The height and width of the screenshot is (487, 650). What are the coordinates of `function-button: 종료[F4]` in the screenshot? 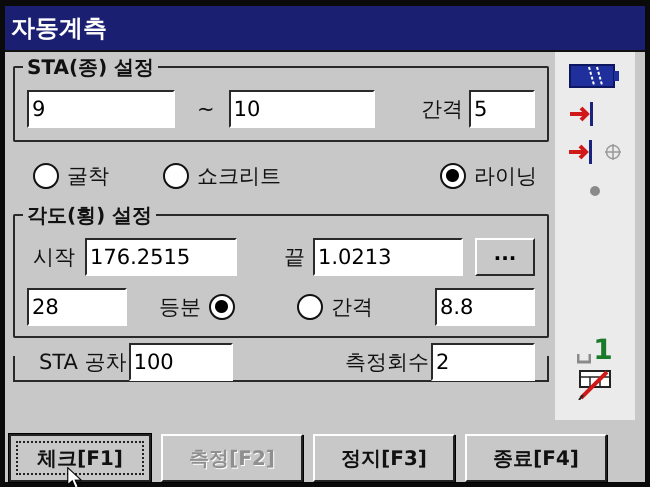 It's located at (536, 458).